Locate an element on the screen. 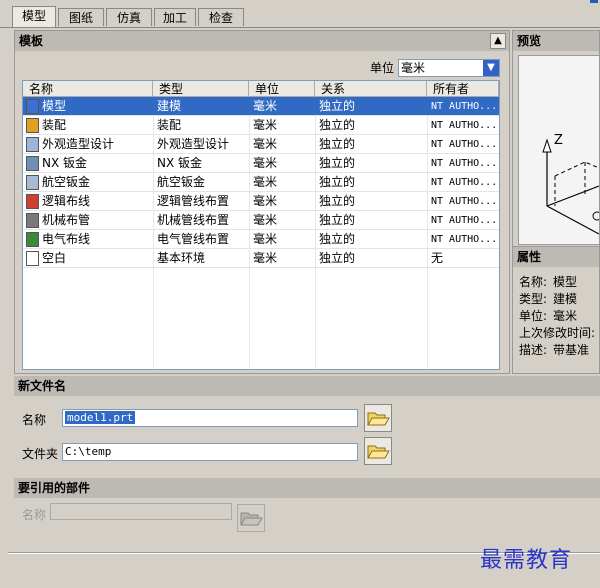 The image size is (600, 588). property-row: 上次修改时间: is located at coordinates (559, 332).